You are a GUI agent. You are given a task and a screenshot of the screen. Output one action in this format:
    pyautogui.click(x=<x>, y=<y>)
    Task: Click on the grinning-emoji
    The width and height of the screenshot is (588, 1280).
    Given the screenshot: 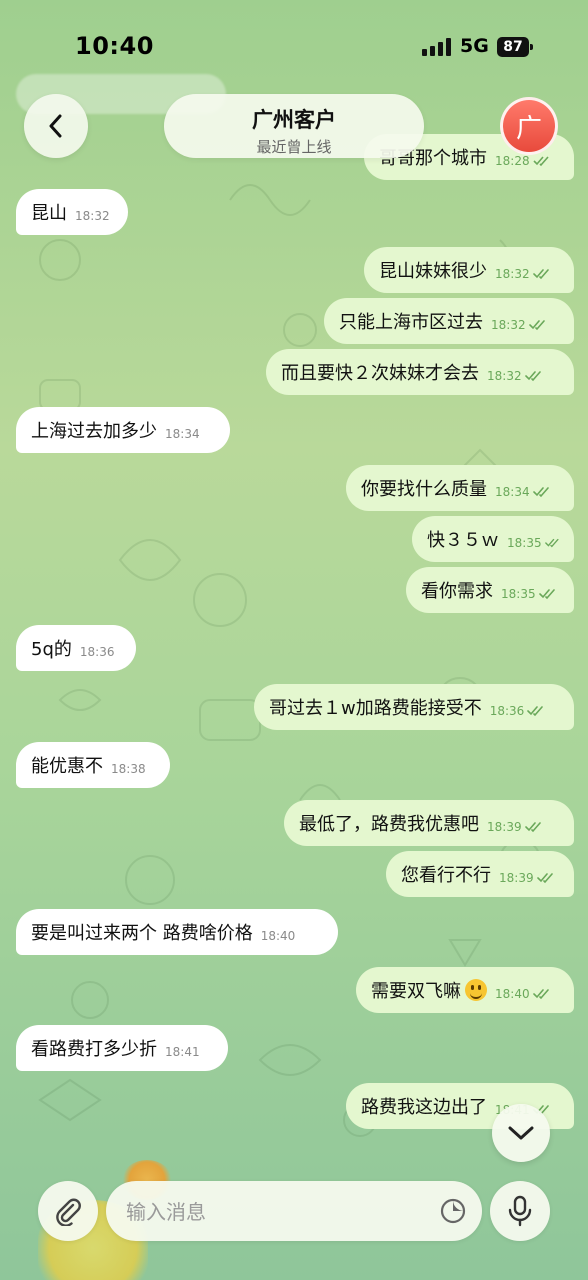 What is the action you would take?
    pyautogui.click(x=476, y=990)
    